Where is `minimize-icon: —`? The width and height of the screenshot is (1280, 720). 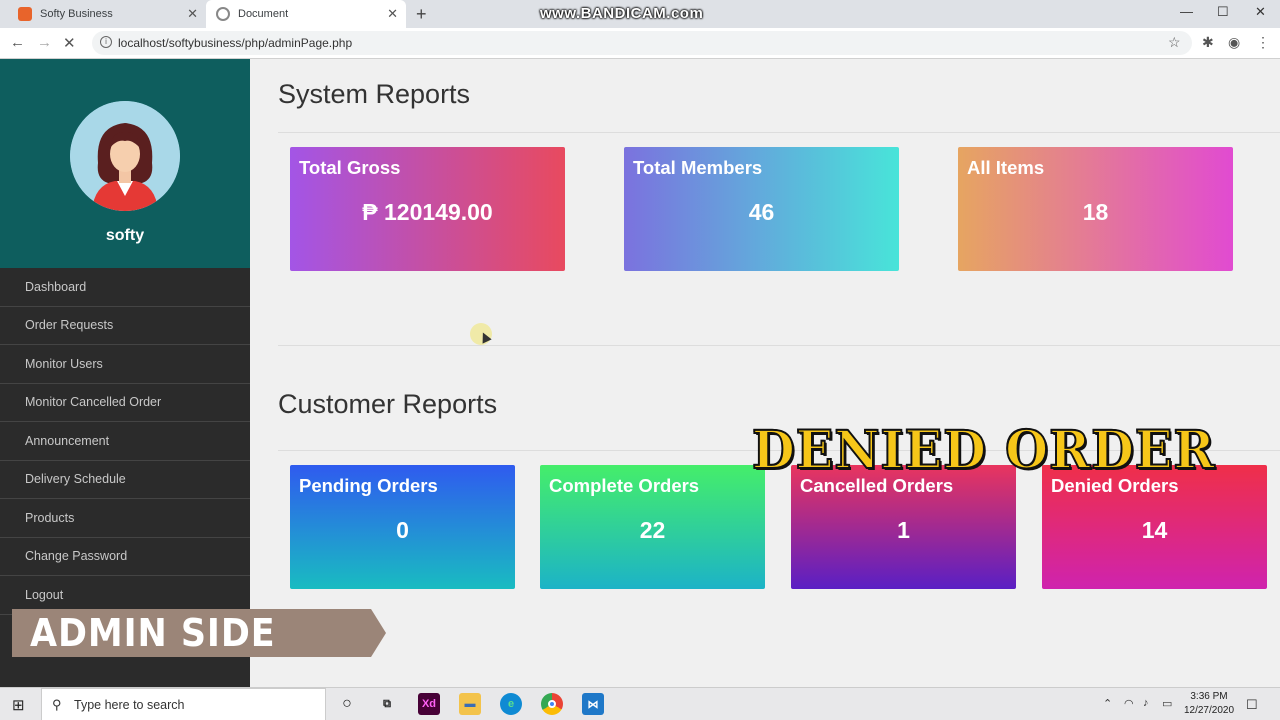 minimize-icon: — is located at coordinates (1186, 11).